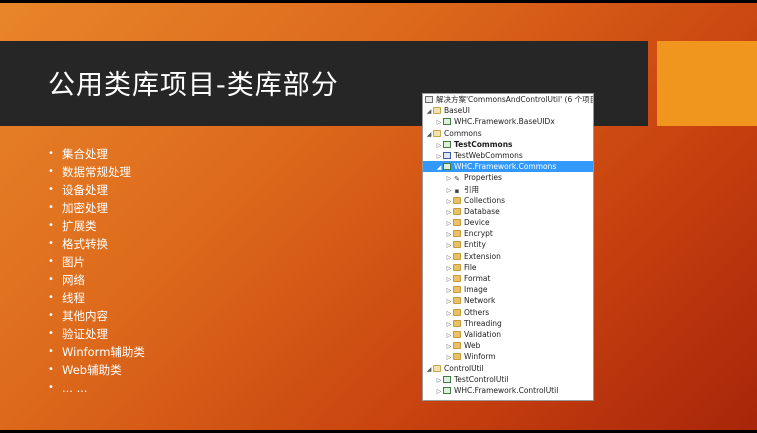 The image size is (757, 433). What do you see at coordinates (508, 200) in the screenshot?
I see `tree-node-folder: ▷ Collections` at bounding box center [508, 200].